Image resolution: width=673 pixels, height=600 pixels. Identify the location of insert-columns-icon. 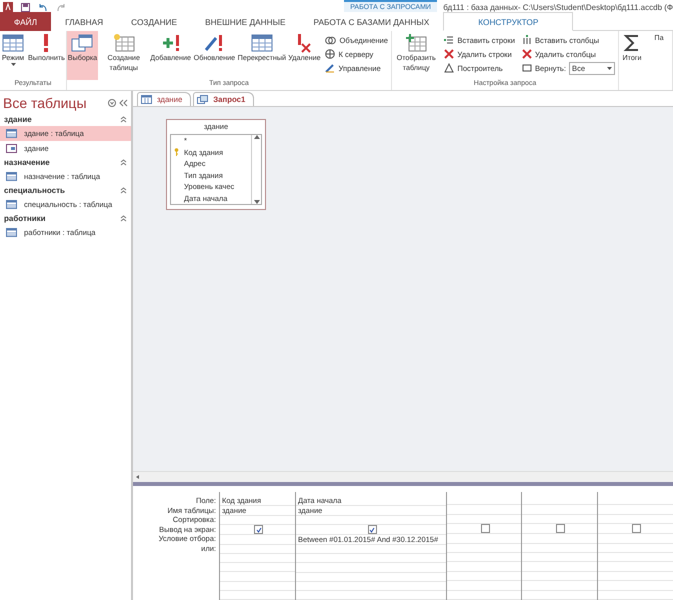
(527, 40).